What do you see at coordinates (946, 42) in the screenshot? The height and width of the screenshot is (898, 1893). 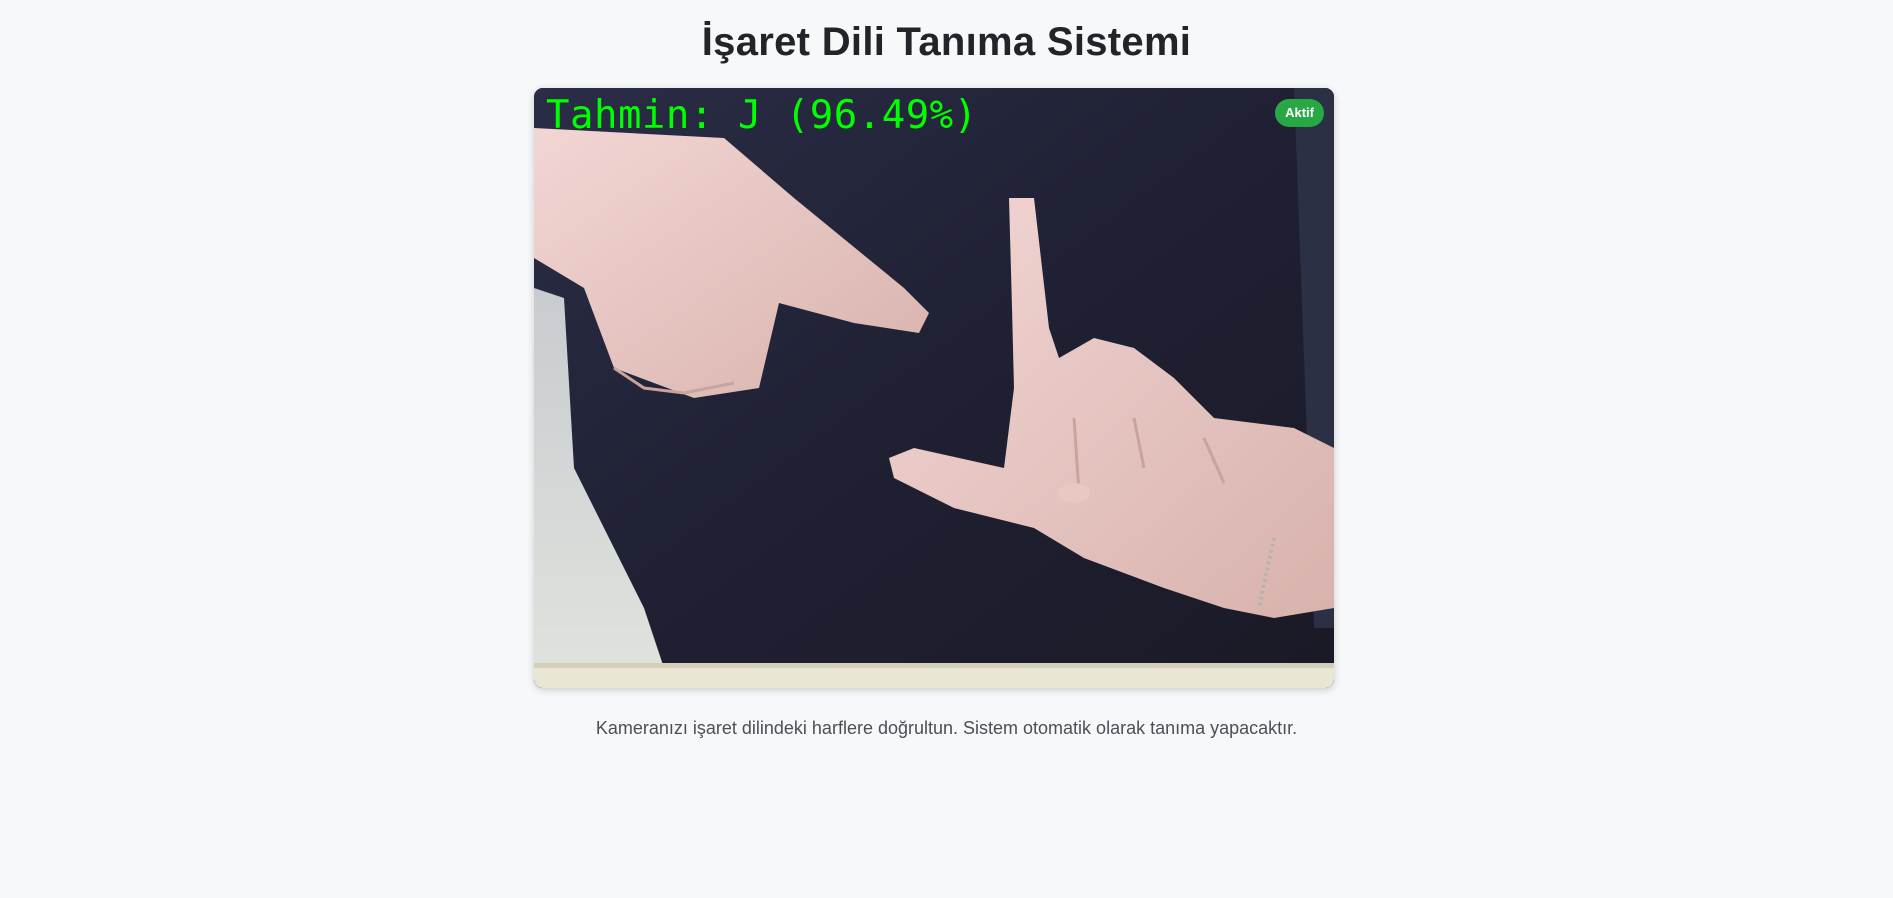 I see `page-title: İşaret Dili Tanıma Sistemi` at bounding box center [946, 42].